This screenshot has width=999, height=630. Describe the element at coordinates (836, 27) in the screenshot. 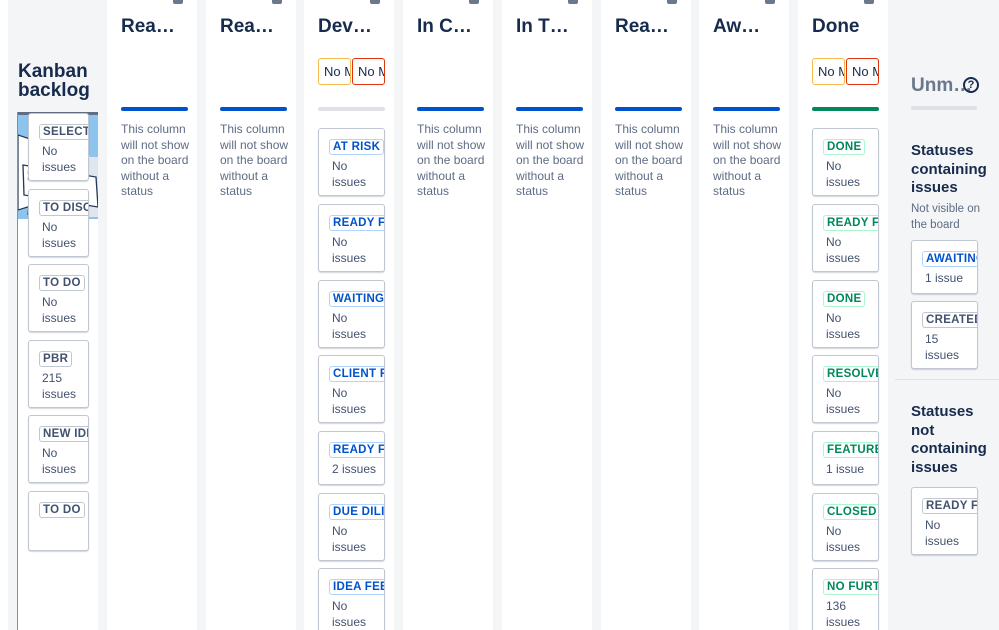

I see `column-title: Done` at that location.